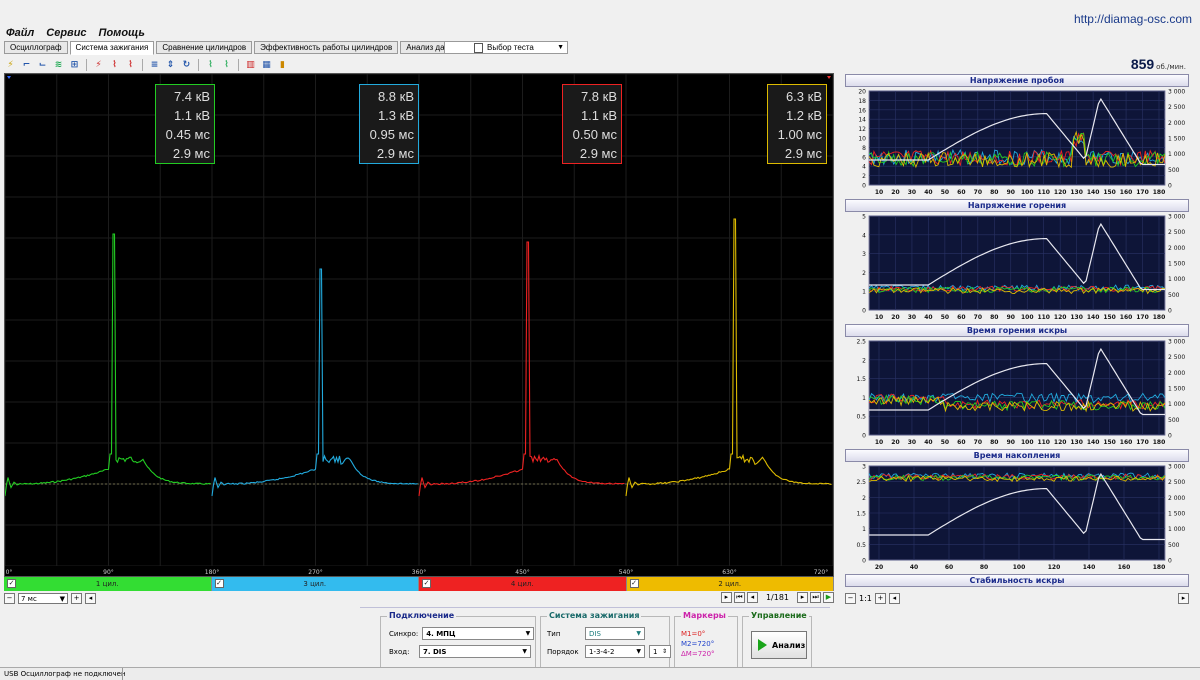  I want to click on cylinder-3-readout: 8.8 кВ 1.3 кВ 0.95 мс 2.9 мс, so click(389, 124).